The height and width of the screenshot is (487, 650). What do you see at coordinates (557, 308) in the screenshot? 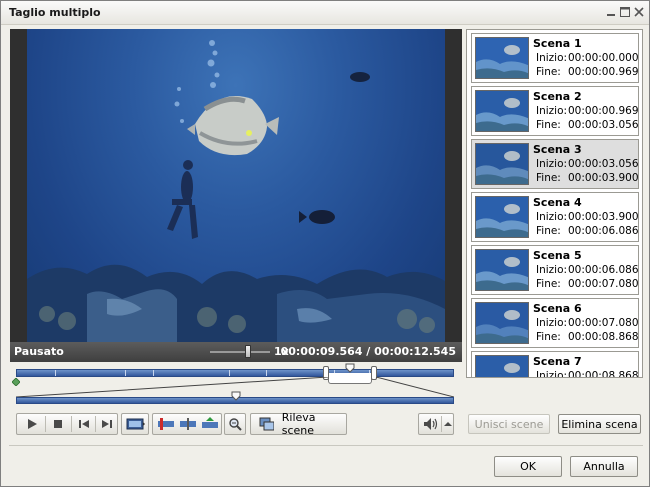
I see `scene-name: Scena 6` at bounding box center [557, 308].